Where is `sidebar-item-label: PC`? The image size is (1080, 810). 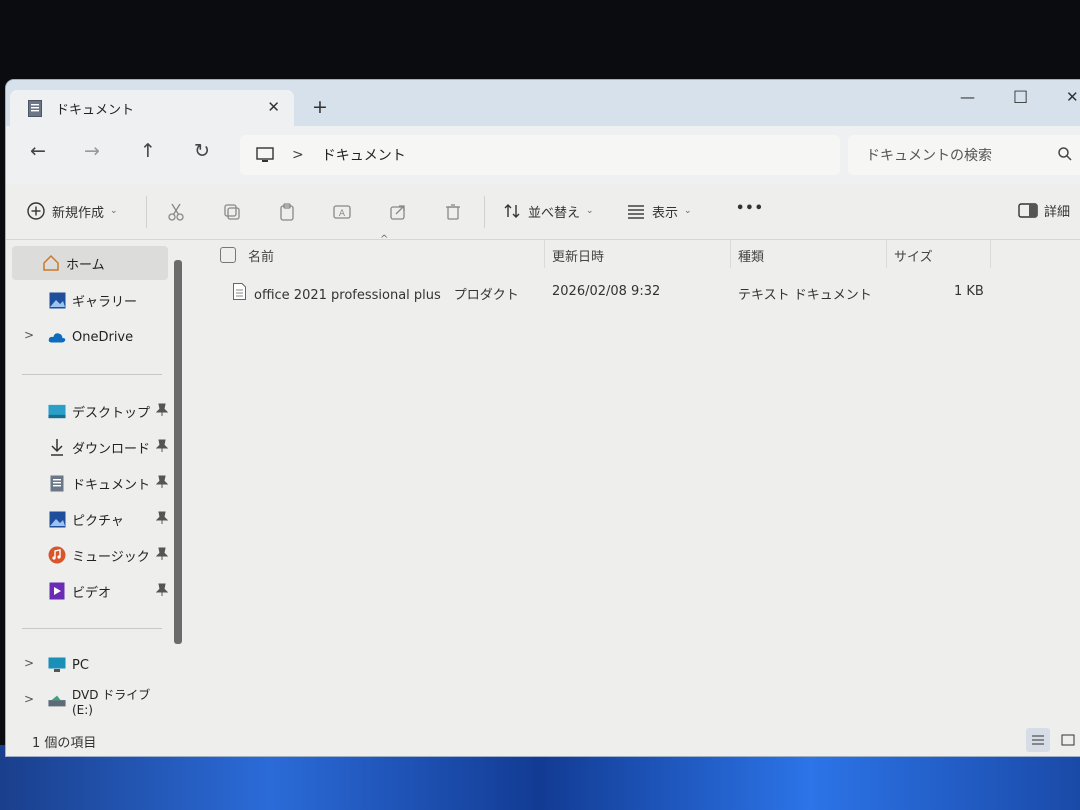 sidebar-item-label: PC is located at coordinates (80, 665).